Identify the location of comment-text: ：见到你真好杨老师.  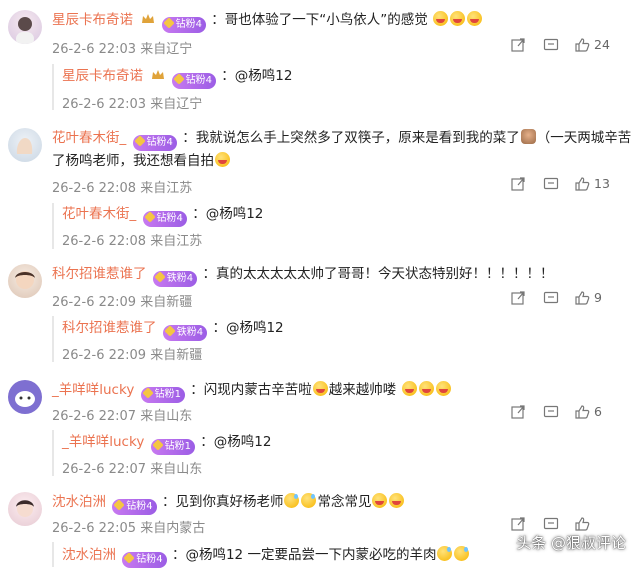
(222, 502).